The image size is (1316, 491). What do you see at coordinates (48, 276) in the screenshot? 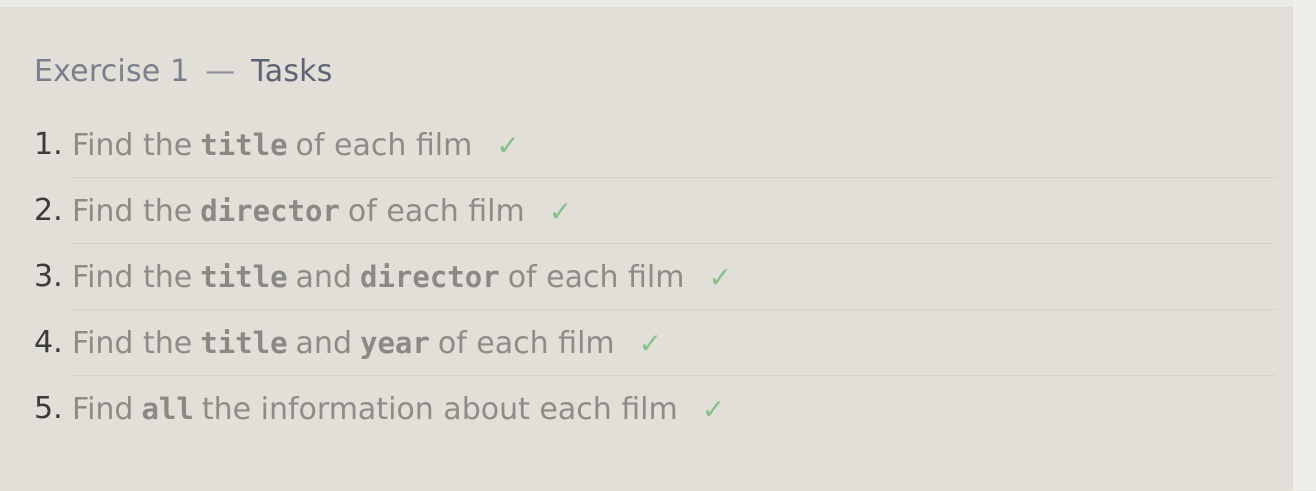
I see `task-number: 3.` at bounding box center [48, 276].